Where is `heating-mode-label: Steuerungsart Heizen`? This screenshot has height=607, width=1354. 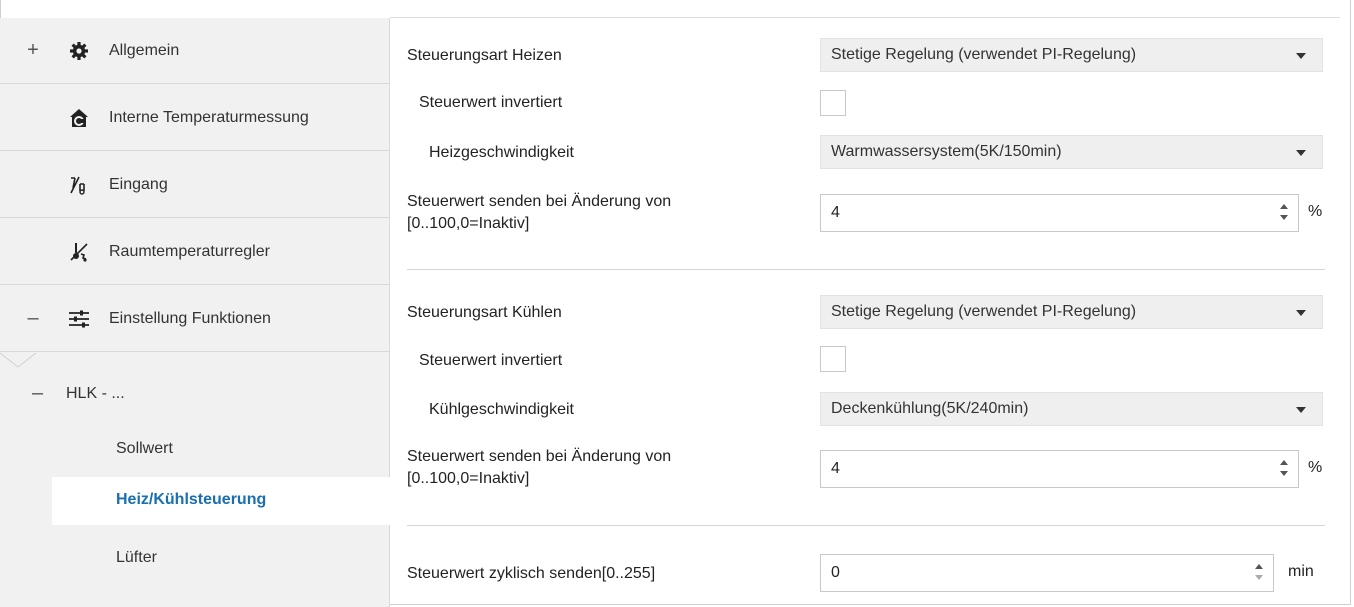
heating-mode-label: Steuerungsart Heizen is located at coordinates (484, 55).